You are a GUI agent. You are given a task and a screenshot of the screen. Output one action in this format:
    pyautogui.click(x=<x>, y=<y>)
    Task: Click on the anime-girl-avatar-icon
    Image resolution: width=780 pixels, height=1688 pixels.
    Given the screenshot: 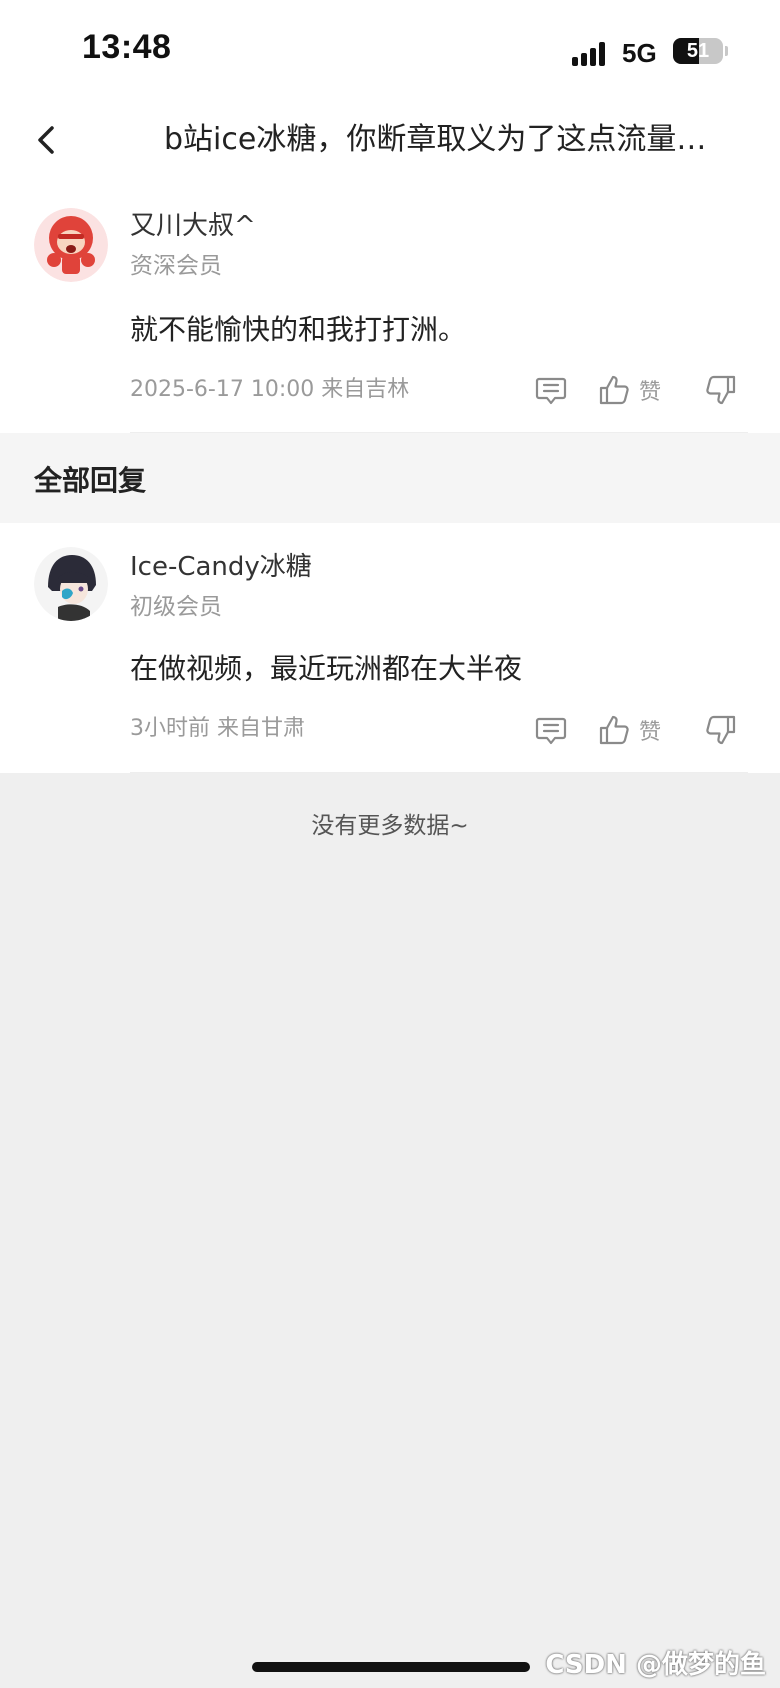 What is the action you would take?
    pyautogui.click(x=71, y=584)
    